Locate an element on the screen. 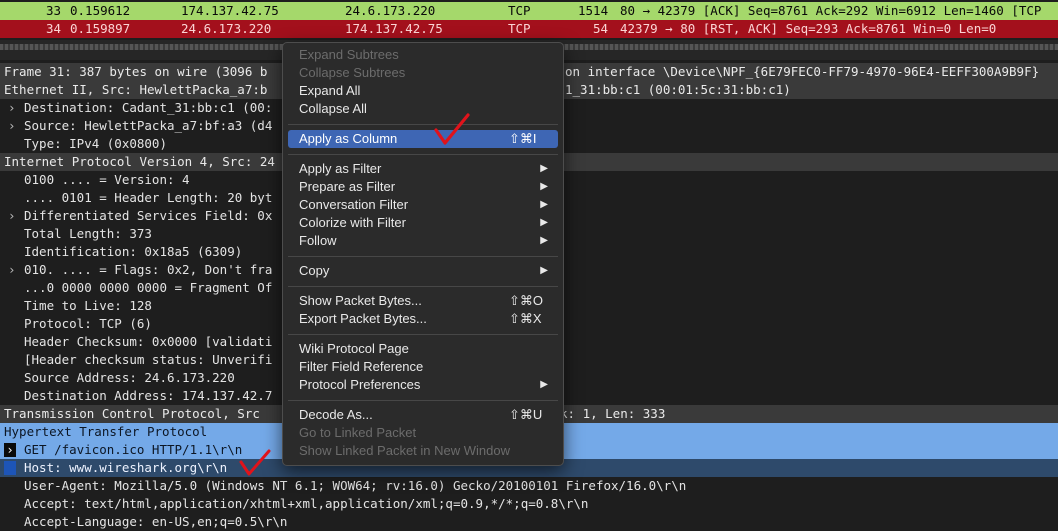 This screenshot has height=531, width=1058. menu-colorize-with-filter: Colorize with Filter ▶ is located at coordinates (423, 223).